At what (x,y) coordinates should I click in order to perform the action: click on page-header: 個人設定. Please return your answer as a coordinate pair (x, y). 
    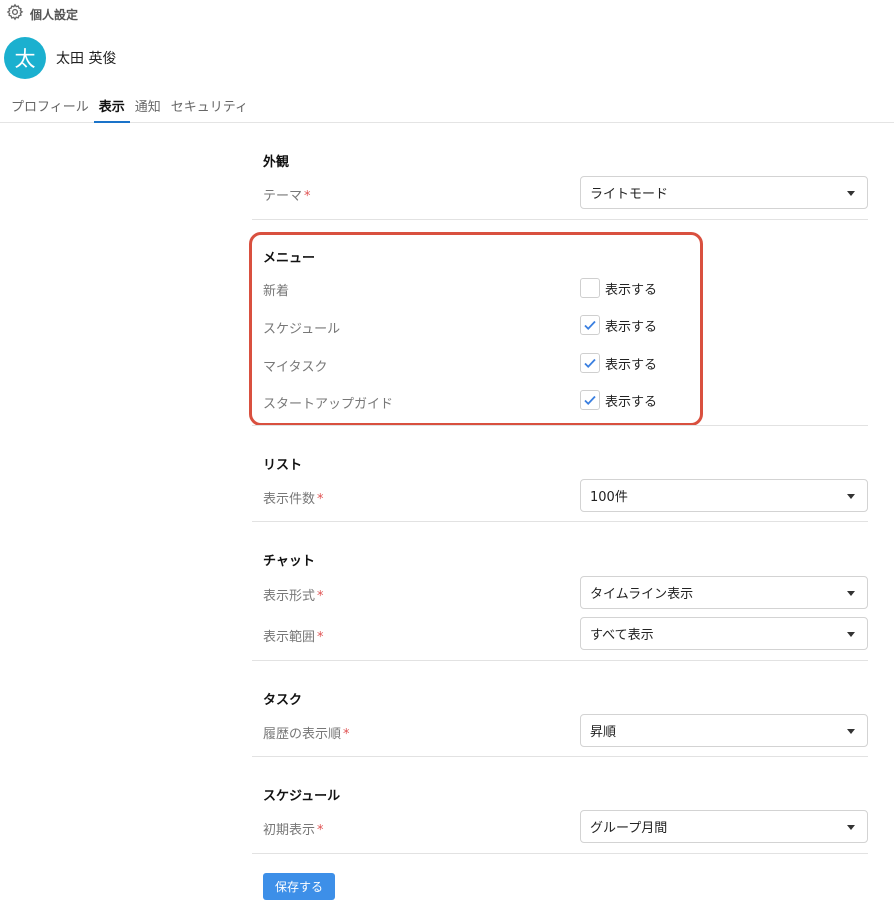
    Looking at the image, I should click on (42, 14).